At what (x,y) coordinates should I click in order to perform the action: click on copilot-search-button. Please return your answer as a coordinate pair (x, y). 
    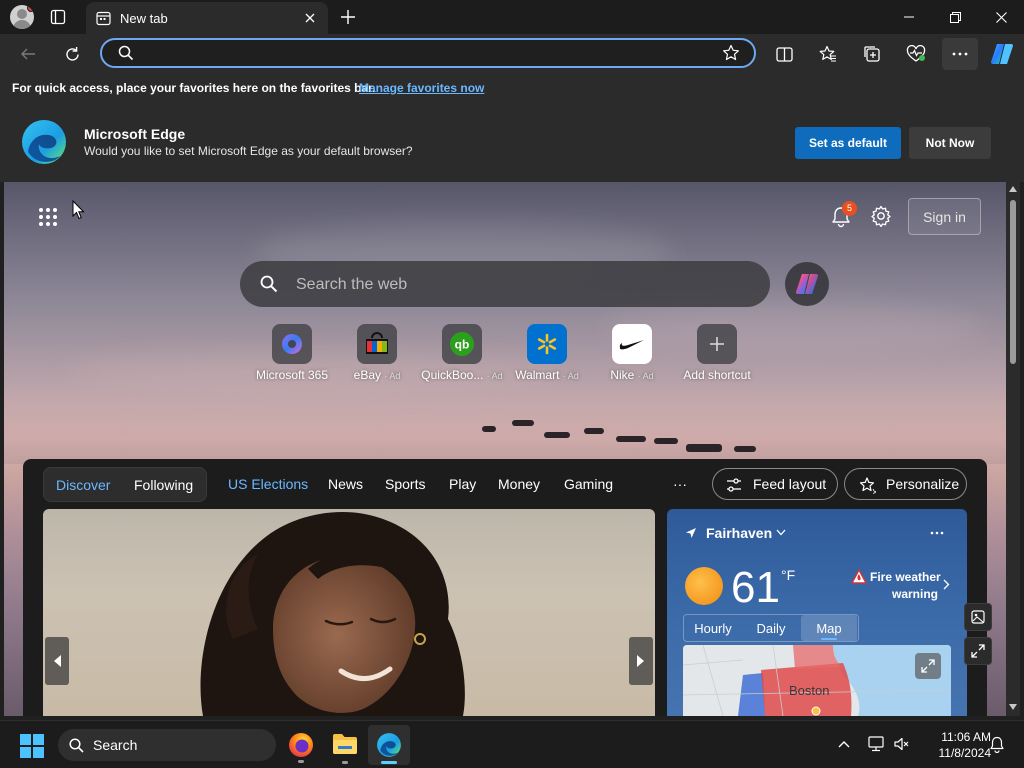
    Looking at the image, I should click on (807, 284).